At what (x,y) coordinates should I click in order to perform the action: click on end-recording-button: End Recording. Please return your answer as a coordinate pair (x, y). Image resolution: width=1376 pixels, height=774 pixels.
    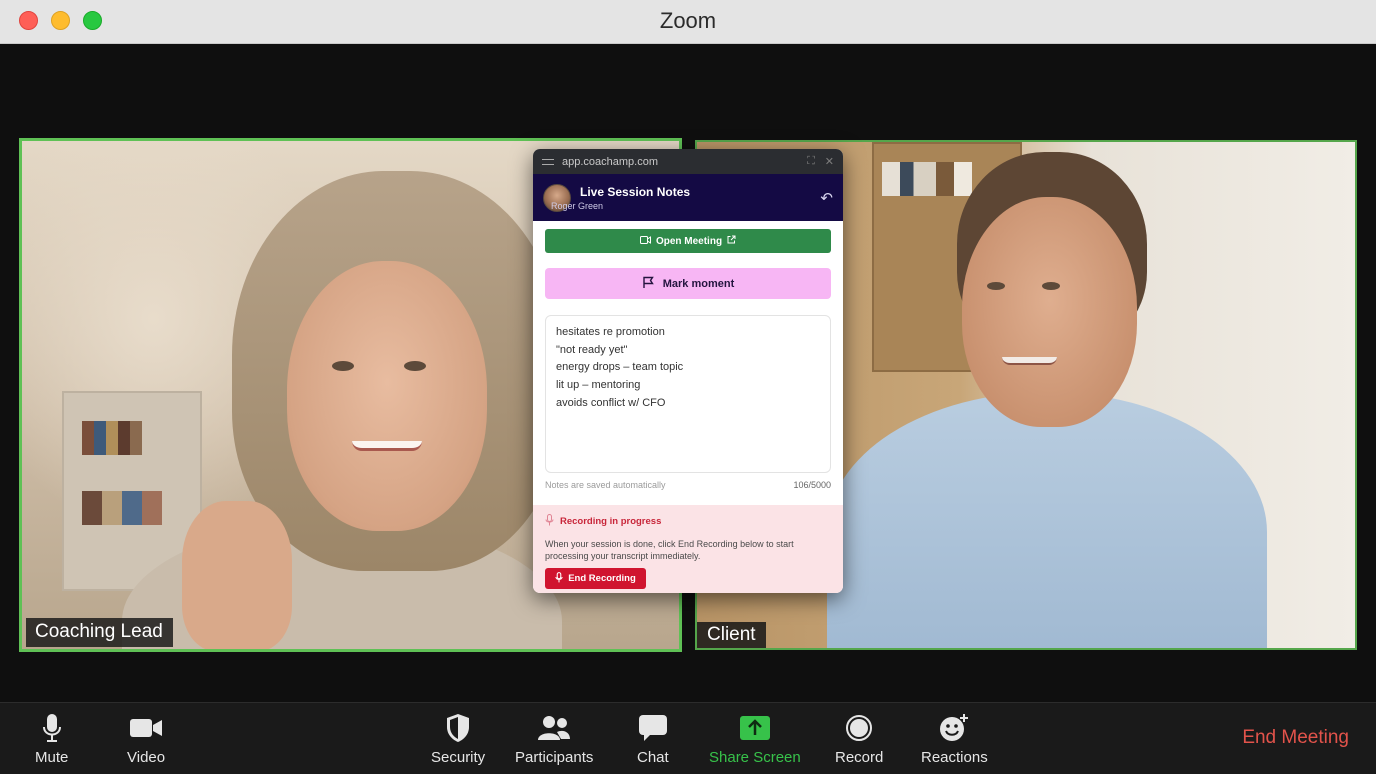
    Looking at the image, I should click on (595, 578).